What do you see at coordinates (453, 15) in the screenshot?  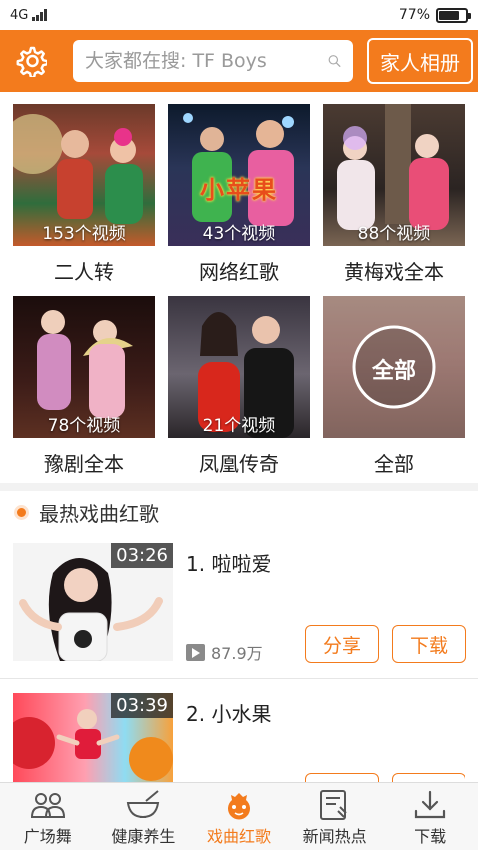 I see `battery-icon` at bounding box center [453, 15].